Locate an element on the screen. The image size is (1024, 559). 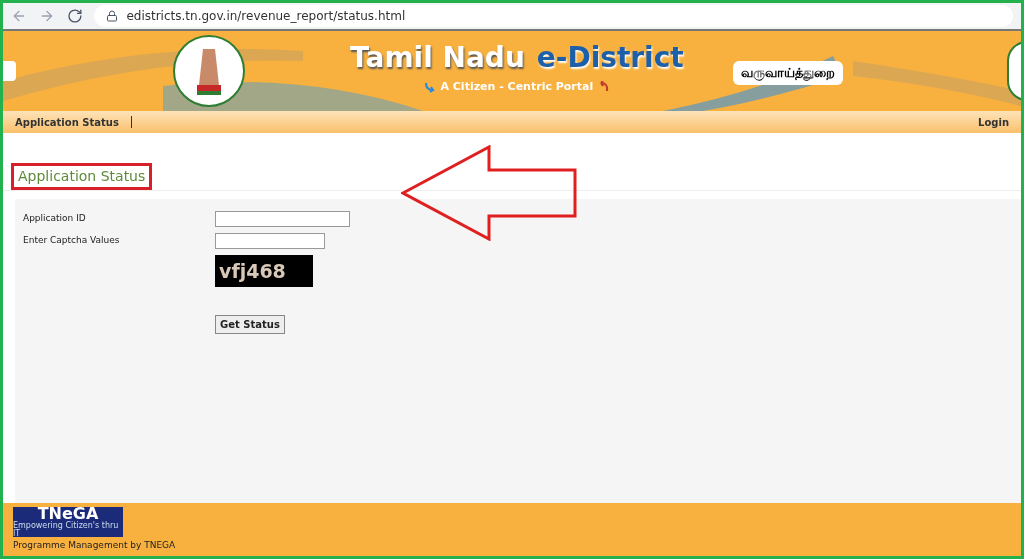
page-heading: Application Status is located at coordinates (82, 176).